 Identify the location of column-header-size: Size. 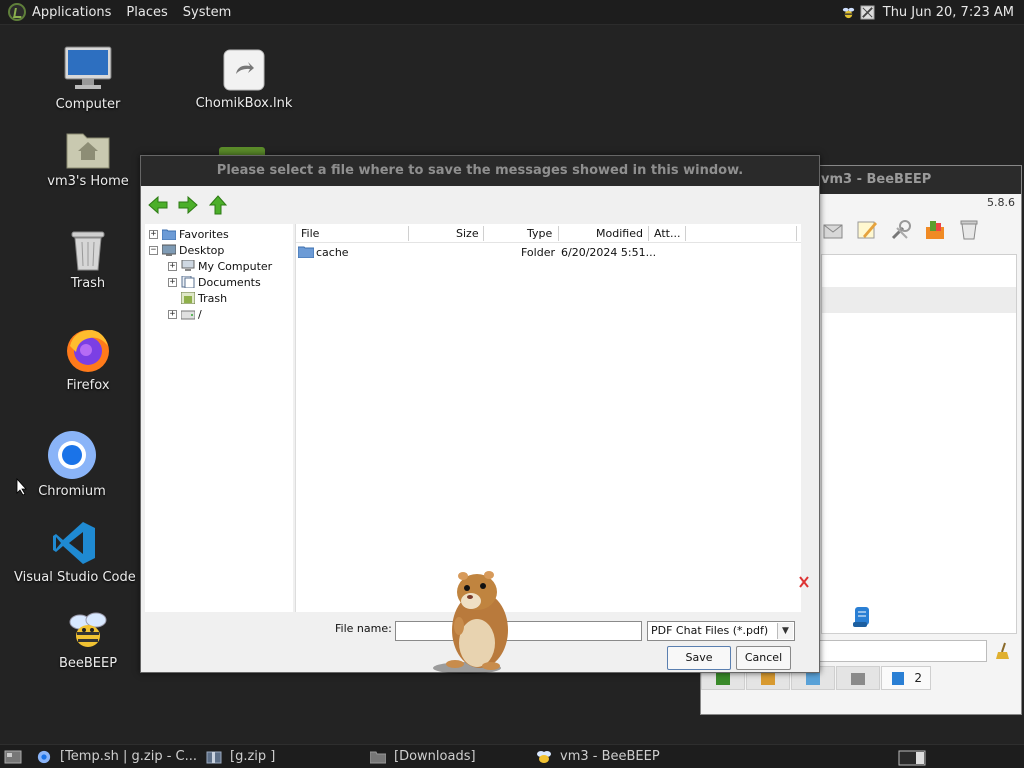
(467, 233).